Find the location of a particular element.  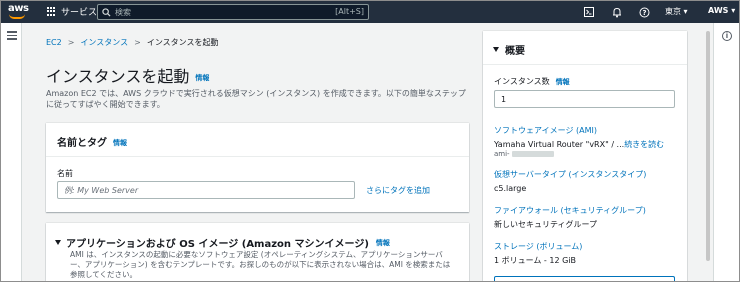

top-navigation: aws サービス [Alt+S] ? 東京 is located at coordinates (370, 12).